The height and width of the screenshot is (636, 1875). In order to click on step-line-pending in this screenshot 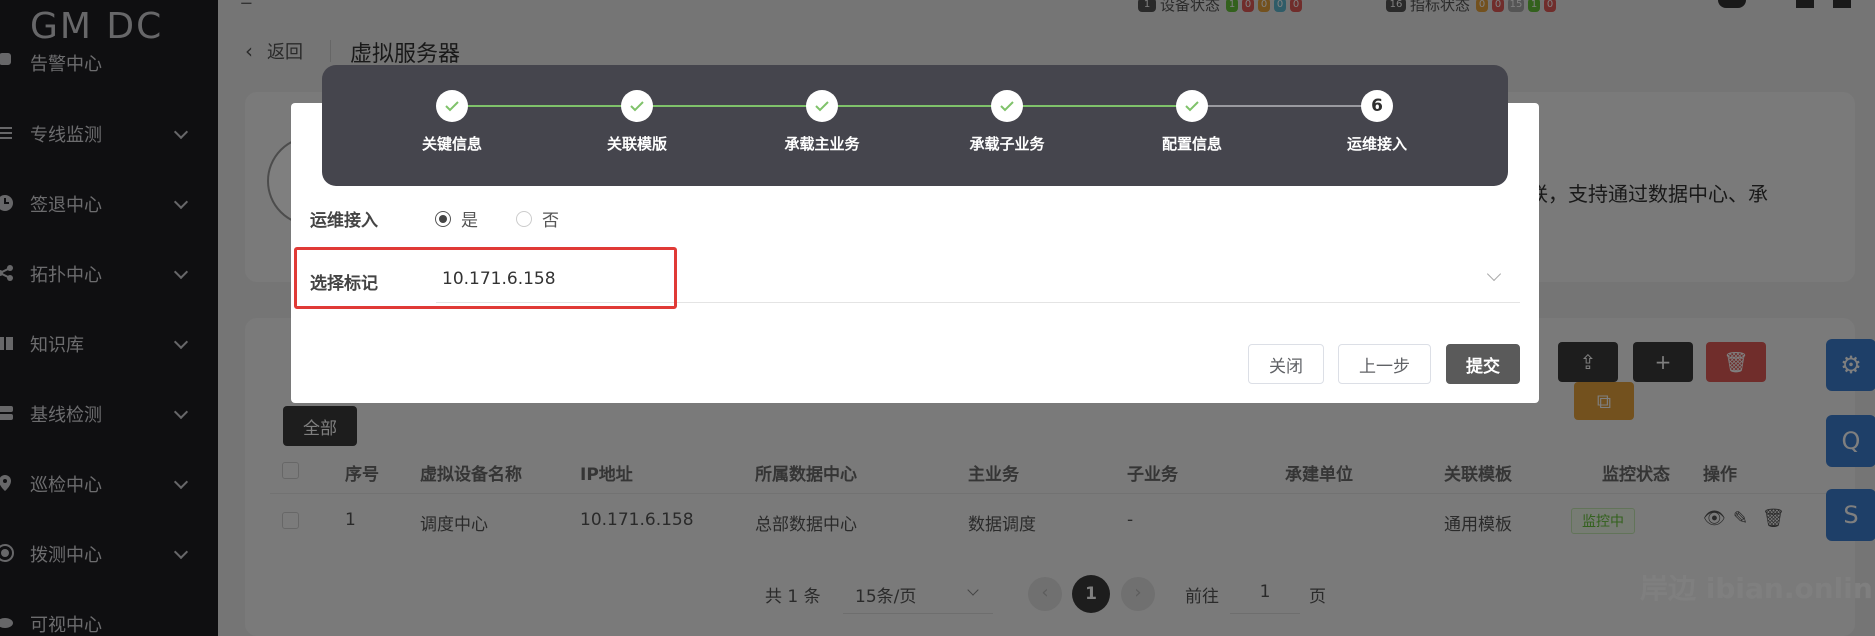, I will do `click(1284, 106)`.